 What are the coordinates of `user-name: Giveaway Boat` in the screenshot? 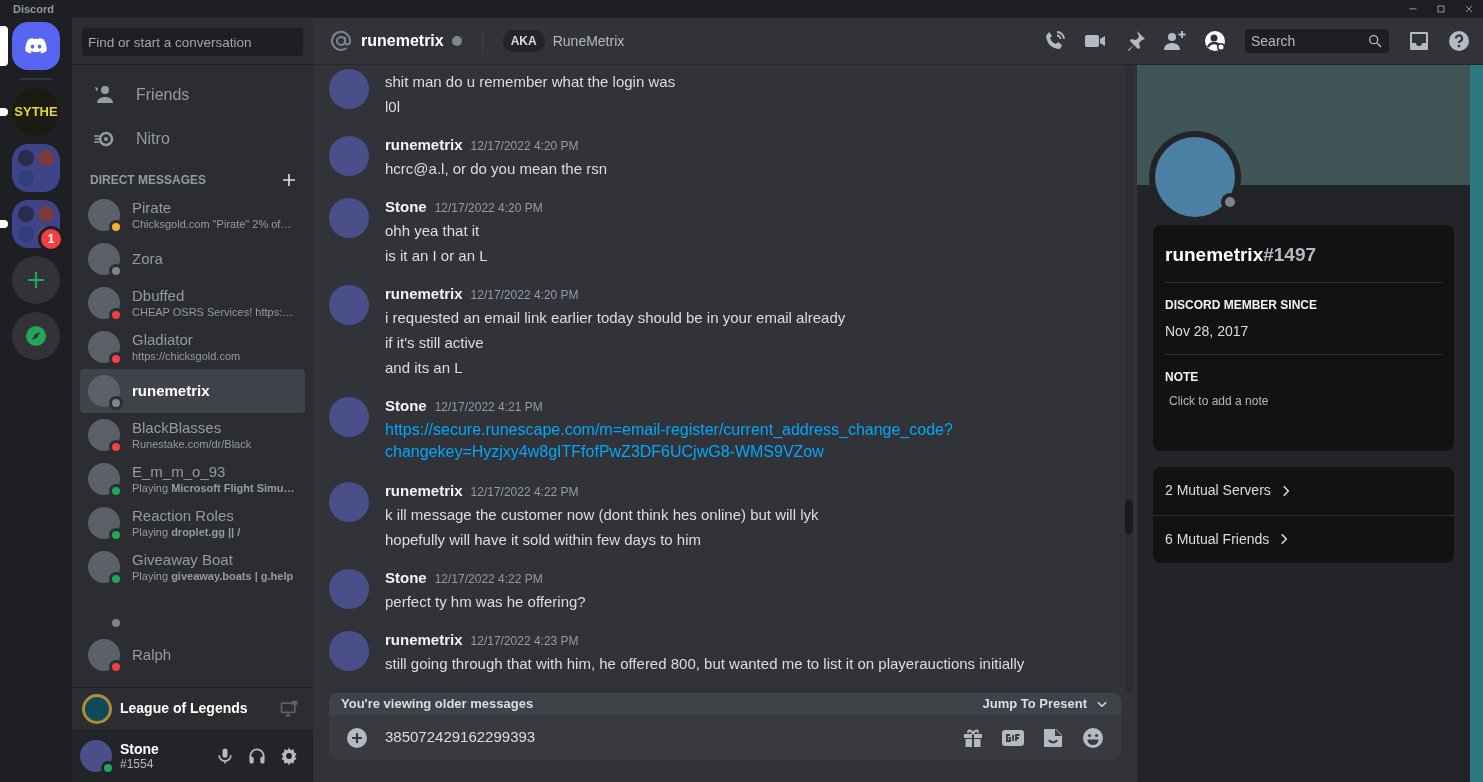 It's located at (183, 560).